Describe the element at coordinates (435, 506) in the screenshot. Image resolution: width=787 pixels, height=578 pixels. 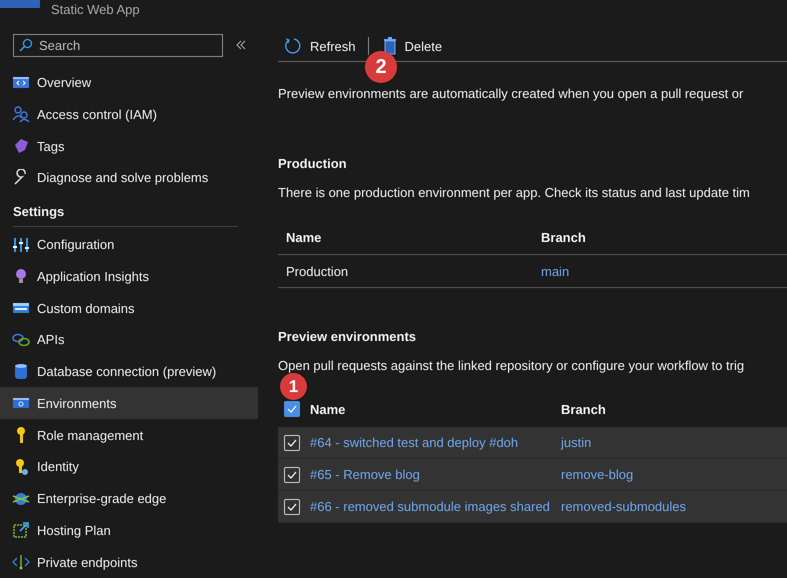
I see `environment-link: #66 - removed submodule images shared` at that location.